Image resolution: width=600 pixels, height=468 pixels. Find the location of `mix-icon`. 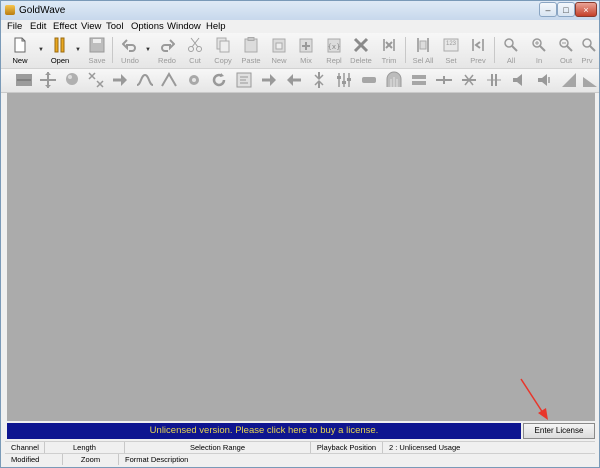

mix-icon is located at coordinates (306, 45).